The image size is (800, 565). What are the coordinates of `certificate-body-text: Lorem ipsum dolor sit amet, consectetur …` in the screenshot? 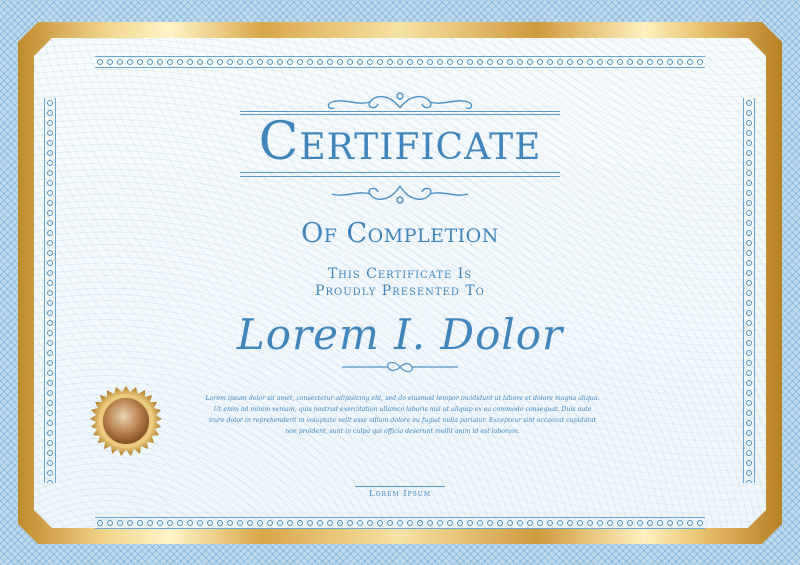 It's located at (402, 415).